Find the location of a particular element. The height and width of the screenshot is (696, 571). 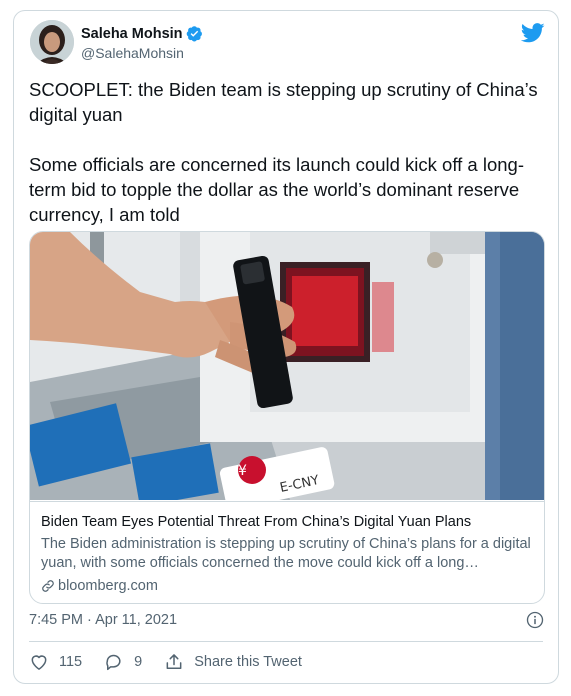

share-icon is located at coordinates (174, 661).